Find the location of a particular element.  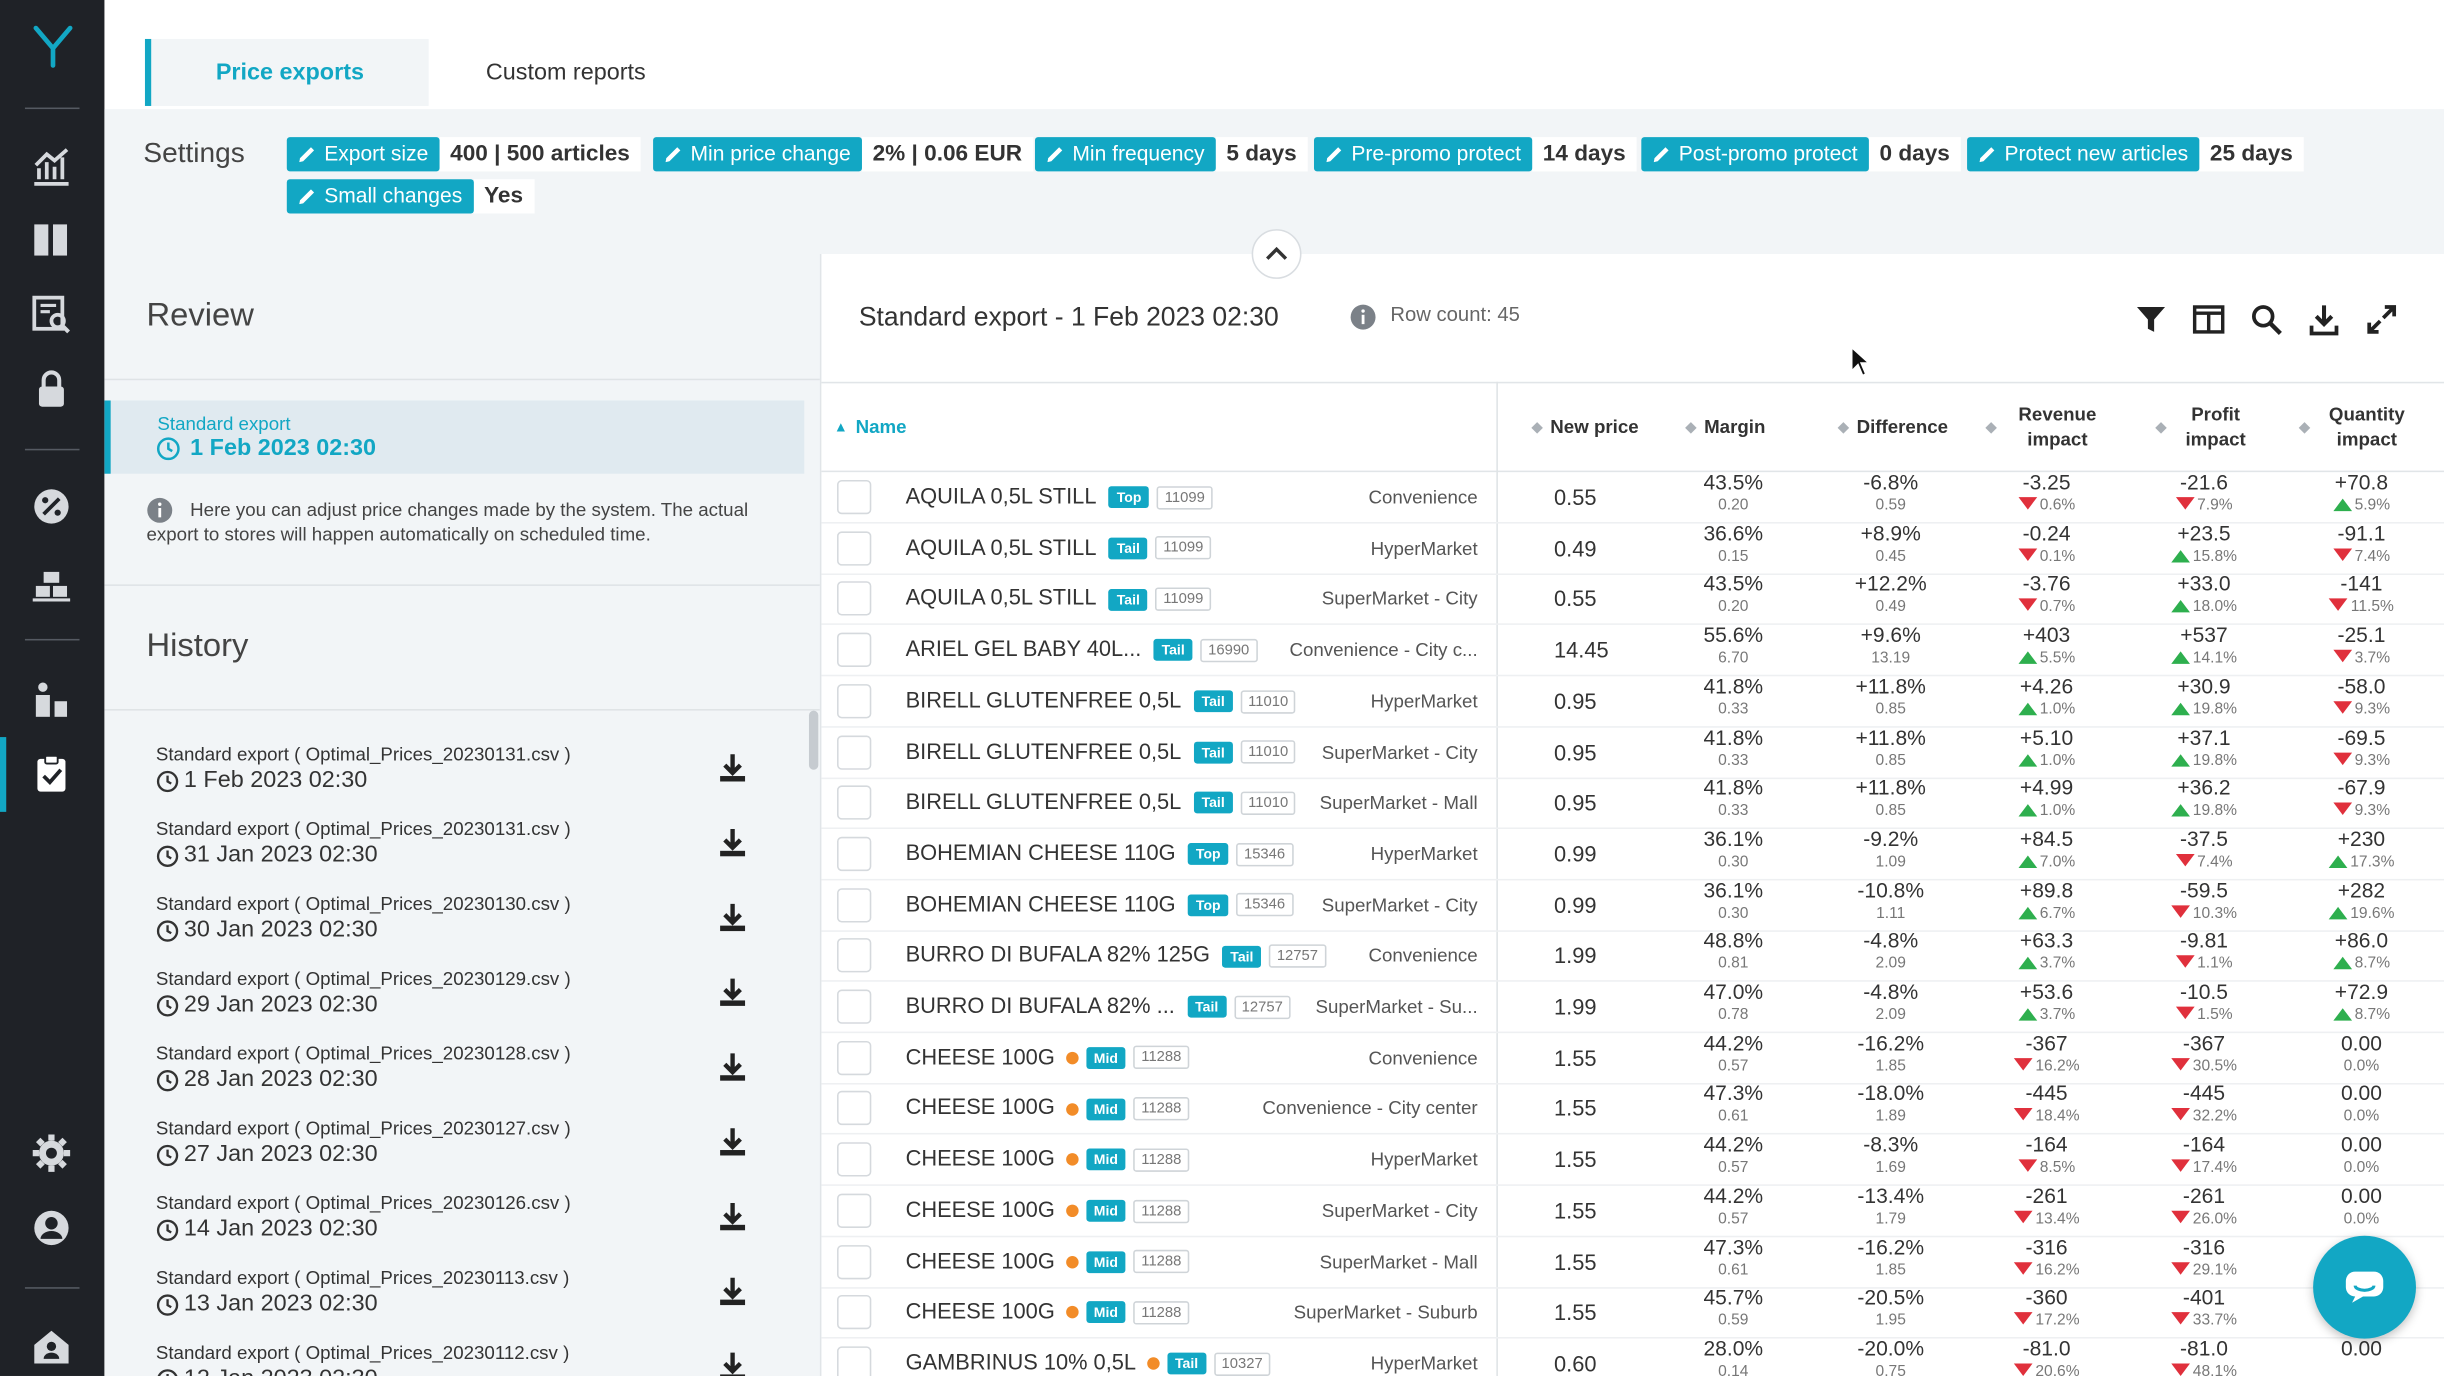

profit-pct: 18.0% is located at coordinates (2215, 607).